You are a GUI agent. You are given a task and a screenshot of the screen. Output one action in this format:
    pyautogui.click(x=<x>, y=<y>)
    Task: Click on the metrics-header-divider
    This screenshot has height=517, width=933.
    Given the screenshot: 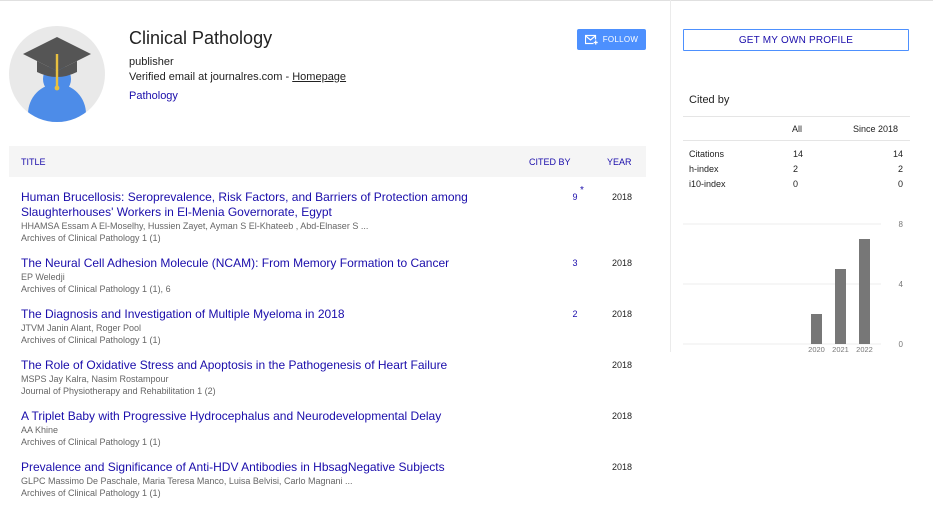 What is the action you would take?
    pyautogui.click(x=796, y=140)
    